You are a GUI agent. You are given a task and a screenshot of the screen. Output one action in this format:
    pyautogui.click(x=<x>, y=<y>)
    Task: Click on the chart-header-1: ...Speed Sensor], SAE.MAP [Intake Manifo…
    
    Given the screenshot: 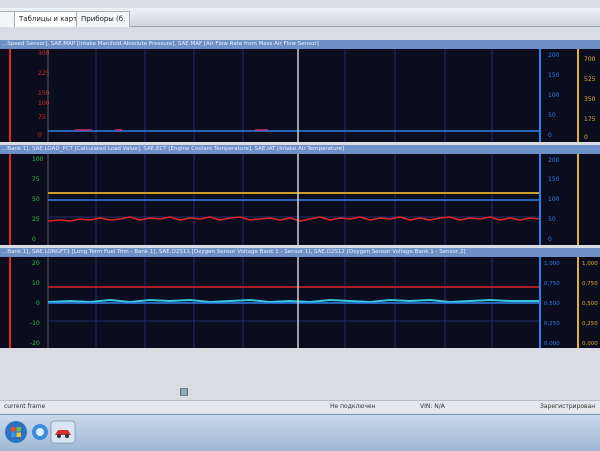 What is the action you would take?
    pyautogui.click(x=300, y=44)
    